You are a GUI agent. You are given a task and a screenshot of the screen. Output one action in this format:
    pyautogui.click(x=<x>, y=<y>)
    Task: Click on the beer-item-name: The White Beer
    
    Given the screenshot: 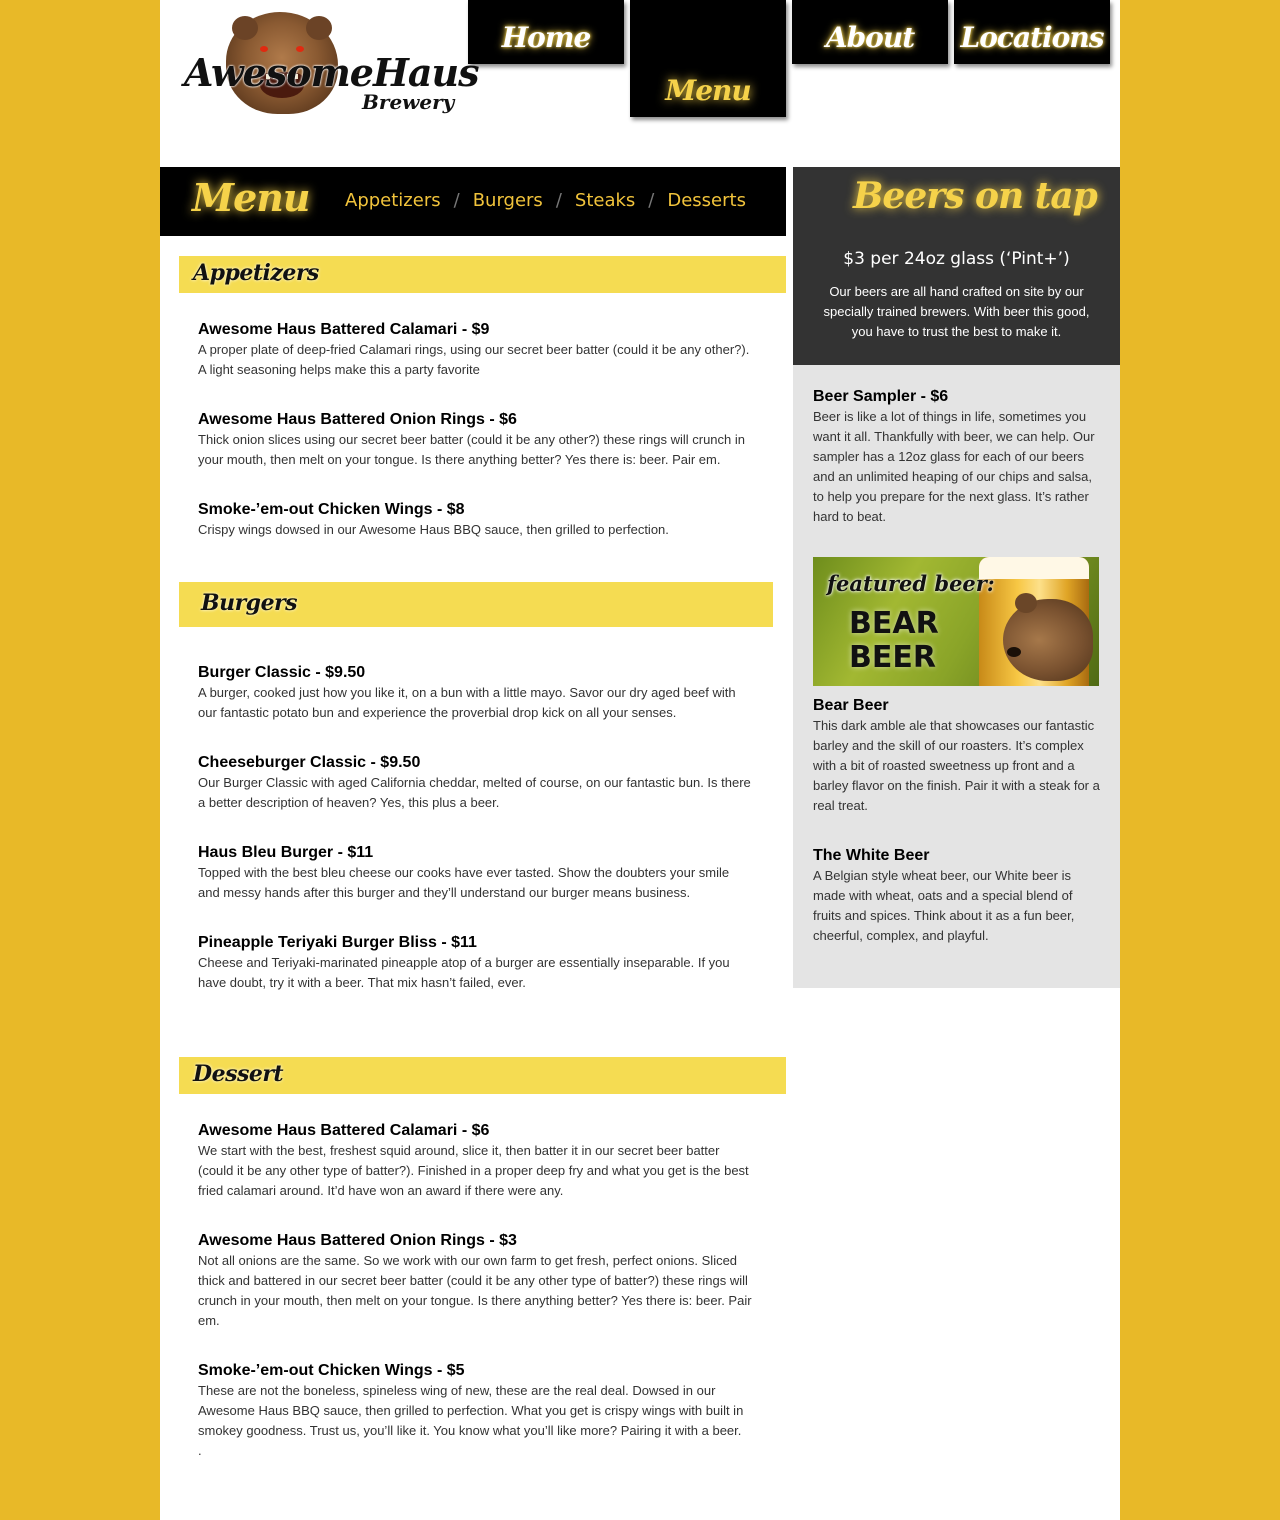 What is the action you would take?
    pyautogui.click(x=871, y=855)
    